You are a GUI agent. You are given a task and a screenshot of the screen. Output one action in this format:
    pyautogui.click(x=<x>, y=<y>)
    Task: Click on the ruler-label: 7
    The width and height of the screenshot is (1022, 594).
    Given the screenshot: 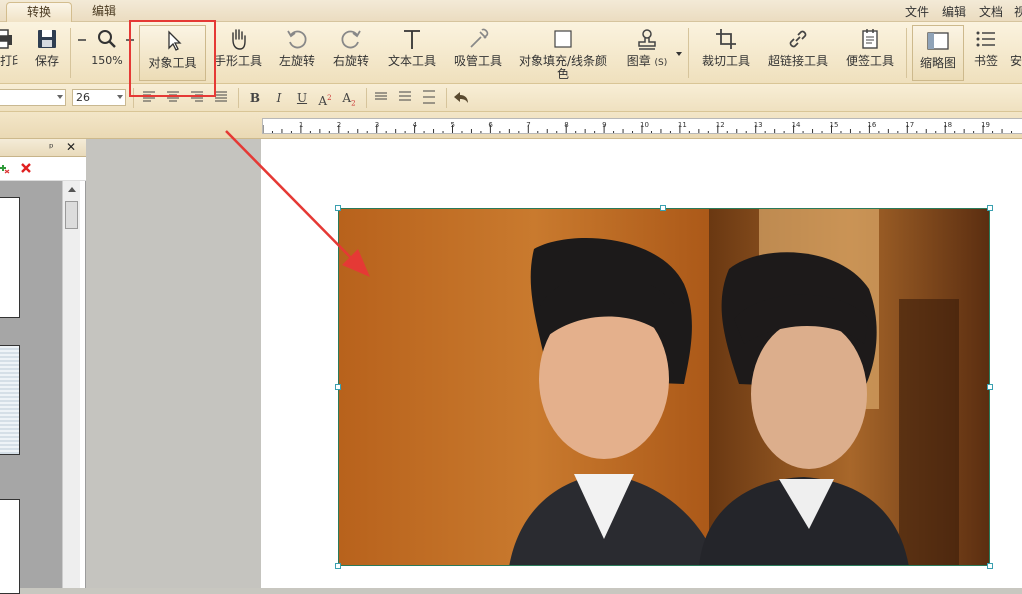 What is the action you would take?
    pyautogui.click(x=528, y=125)
    